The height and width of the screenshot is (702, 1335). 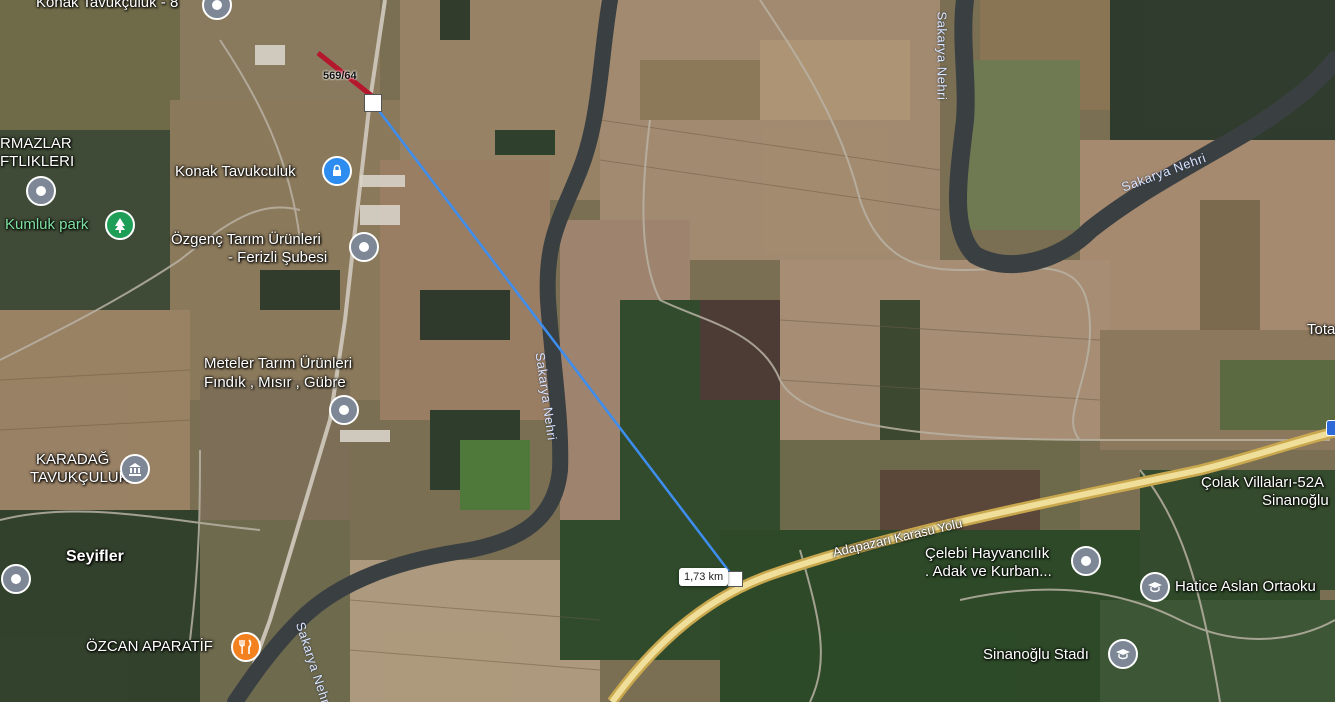 What do you see at coordinates (1155, 587) in the screenshot?
I see `school-icon` at bounding box center [1155, 587].